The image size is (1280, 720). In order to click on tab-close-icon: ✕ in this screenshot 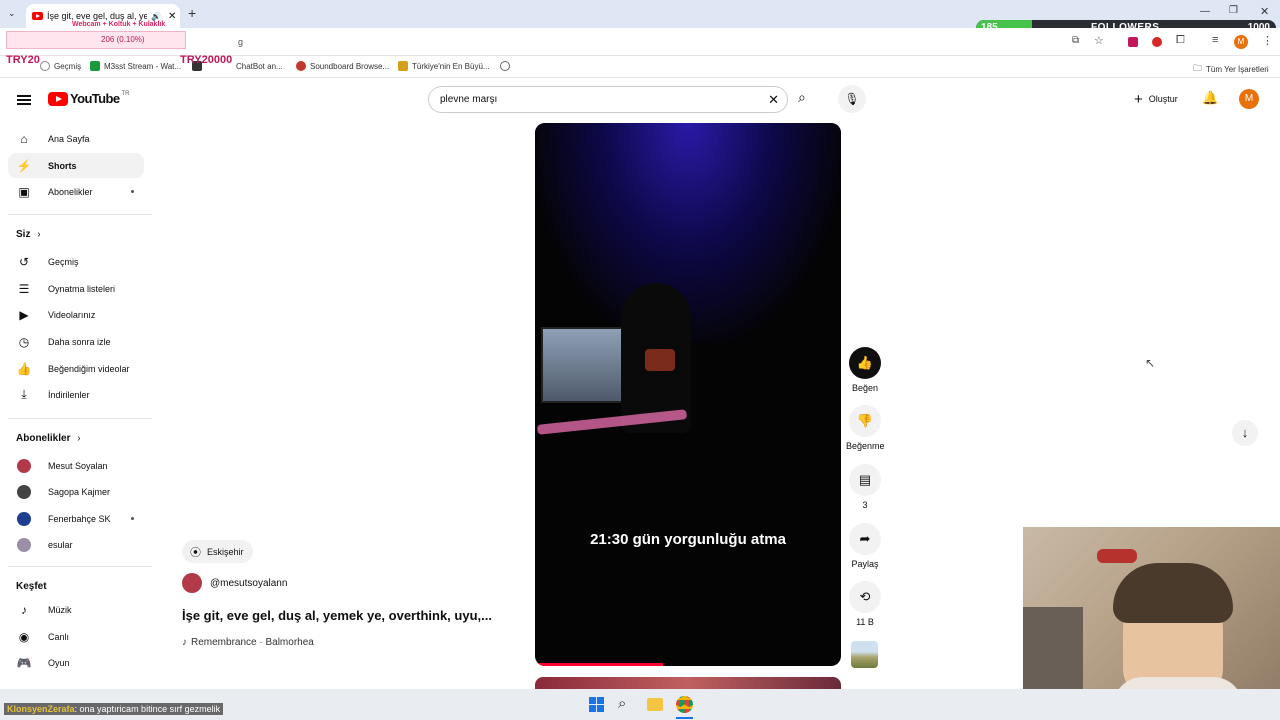, I will do `click(172, 16)`.